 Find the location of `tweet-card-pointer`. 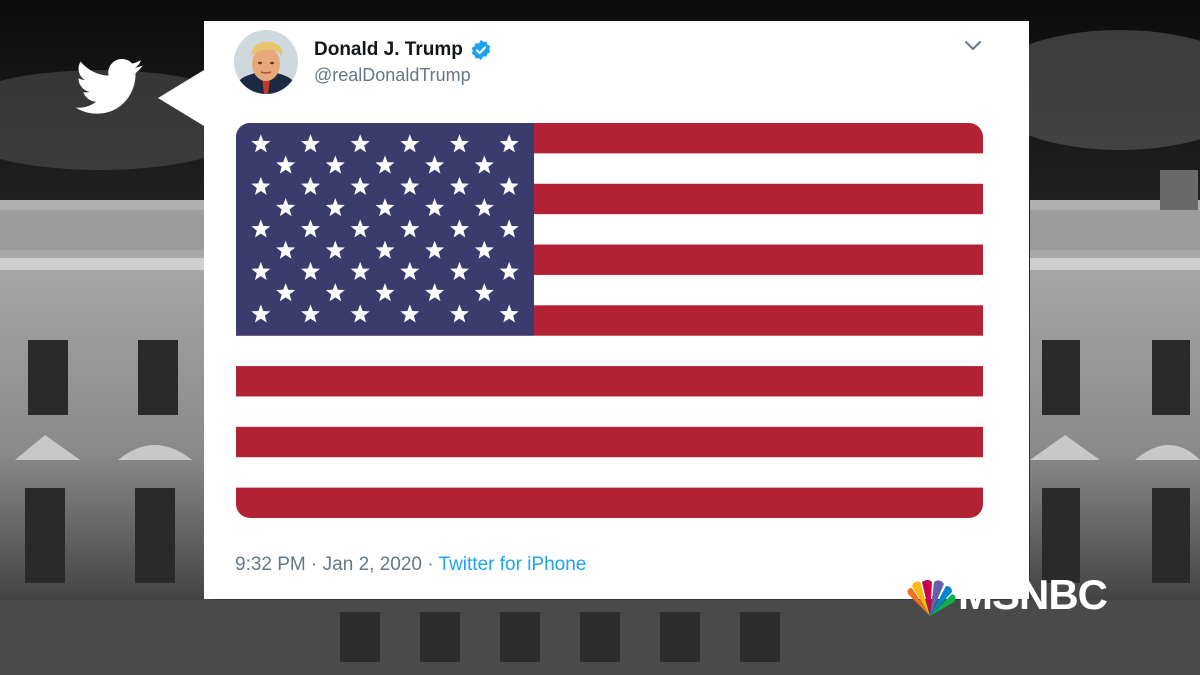

tweet-card-pointer is located at coordinates (181, 98).